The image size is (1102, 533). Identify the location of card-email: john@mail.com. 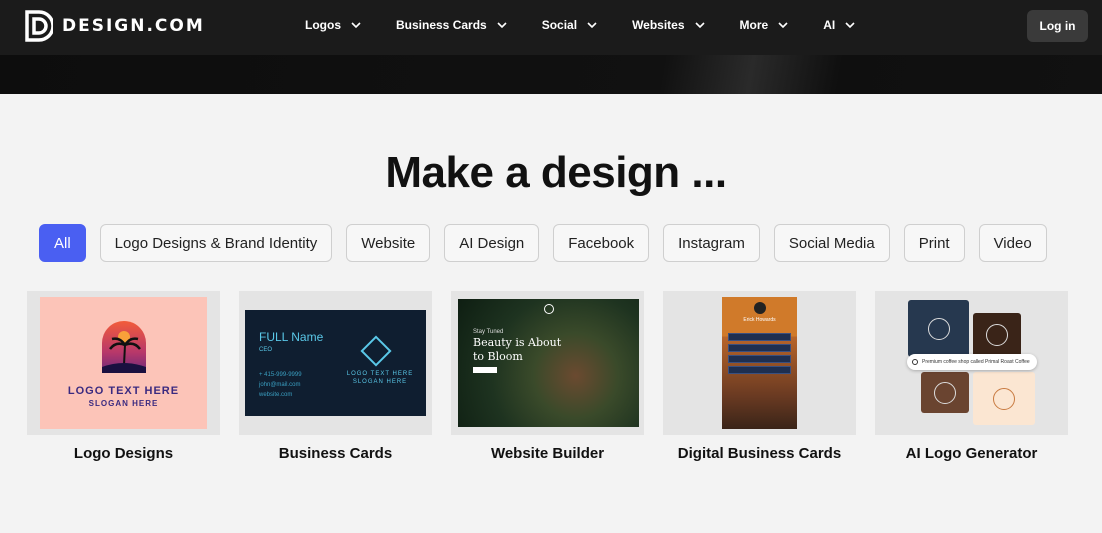
(280, 385).